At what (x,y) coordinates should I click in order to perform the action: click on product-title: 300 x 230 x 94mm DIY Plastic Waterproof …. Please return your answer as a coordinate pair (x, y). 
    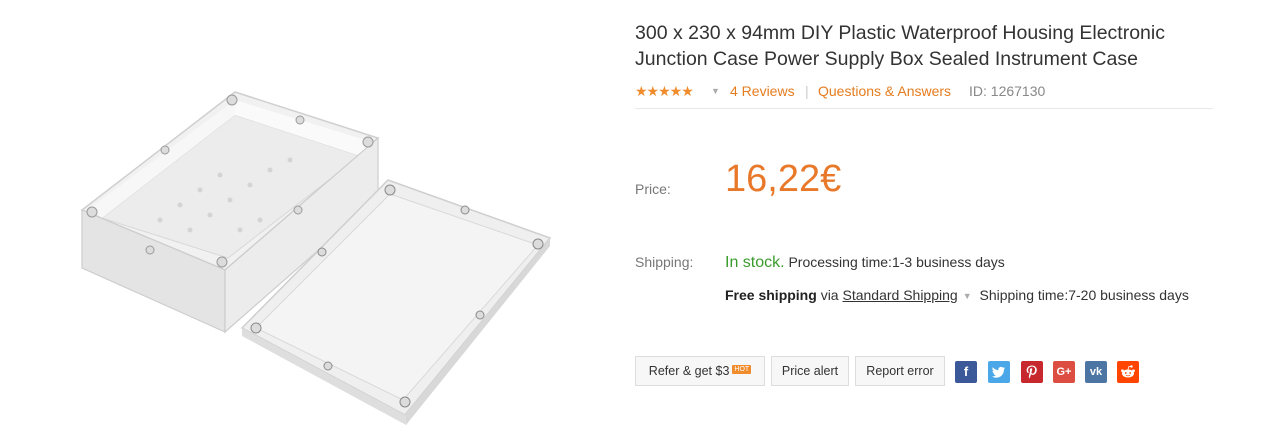
    Looking at the image, I should click on (900, 46).